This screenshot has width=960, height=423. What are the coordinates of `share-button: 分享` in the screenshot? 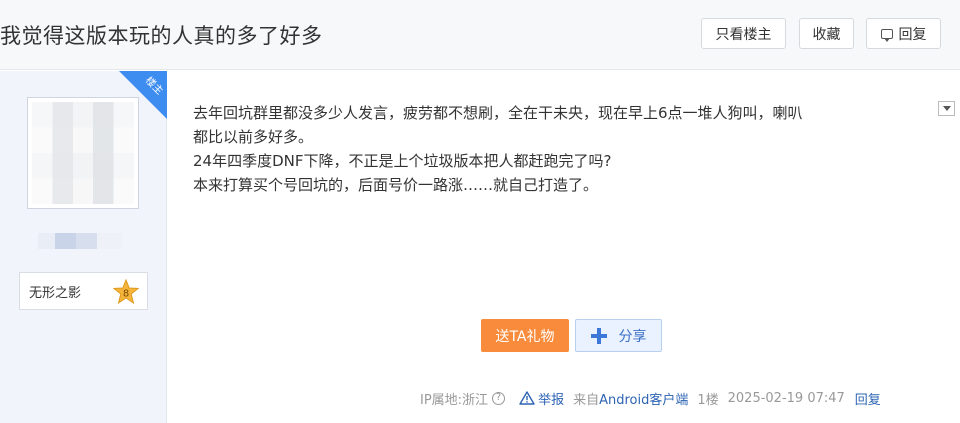 It's located at (618, 335).